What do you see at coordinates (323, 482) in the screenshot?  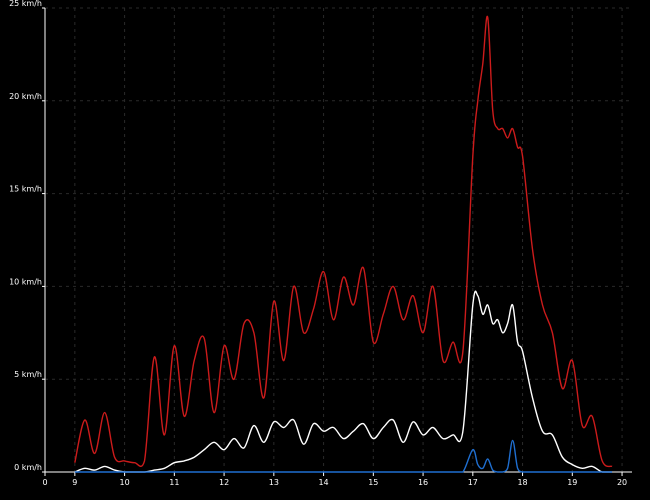 I see `x-tick-label: 14` at bounding box center [323, 482].